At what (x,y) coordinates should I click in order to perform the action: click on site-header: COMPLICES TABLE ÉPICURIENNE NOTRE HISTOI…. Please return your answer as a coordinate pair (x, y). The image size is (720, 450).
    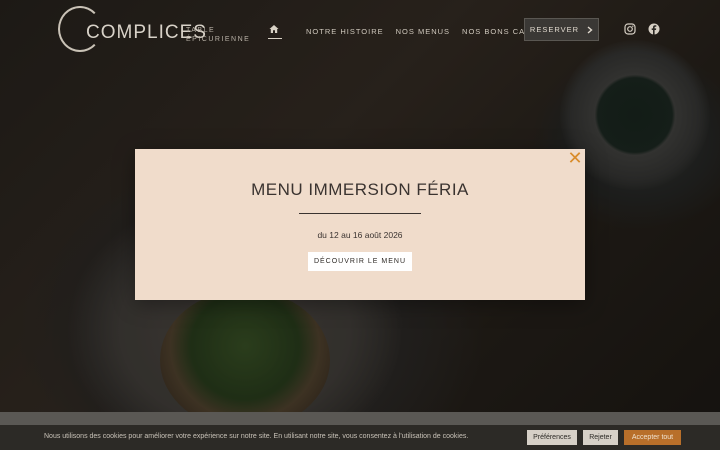
    Looking at the image, I should click on (360, 31).